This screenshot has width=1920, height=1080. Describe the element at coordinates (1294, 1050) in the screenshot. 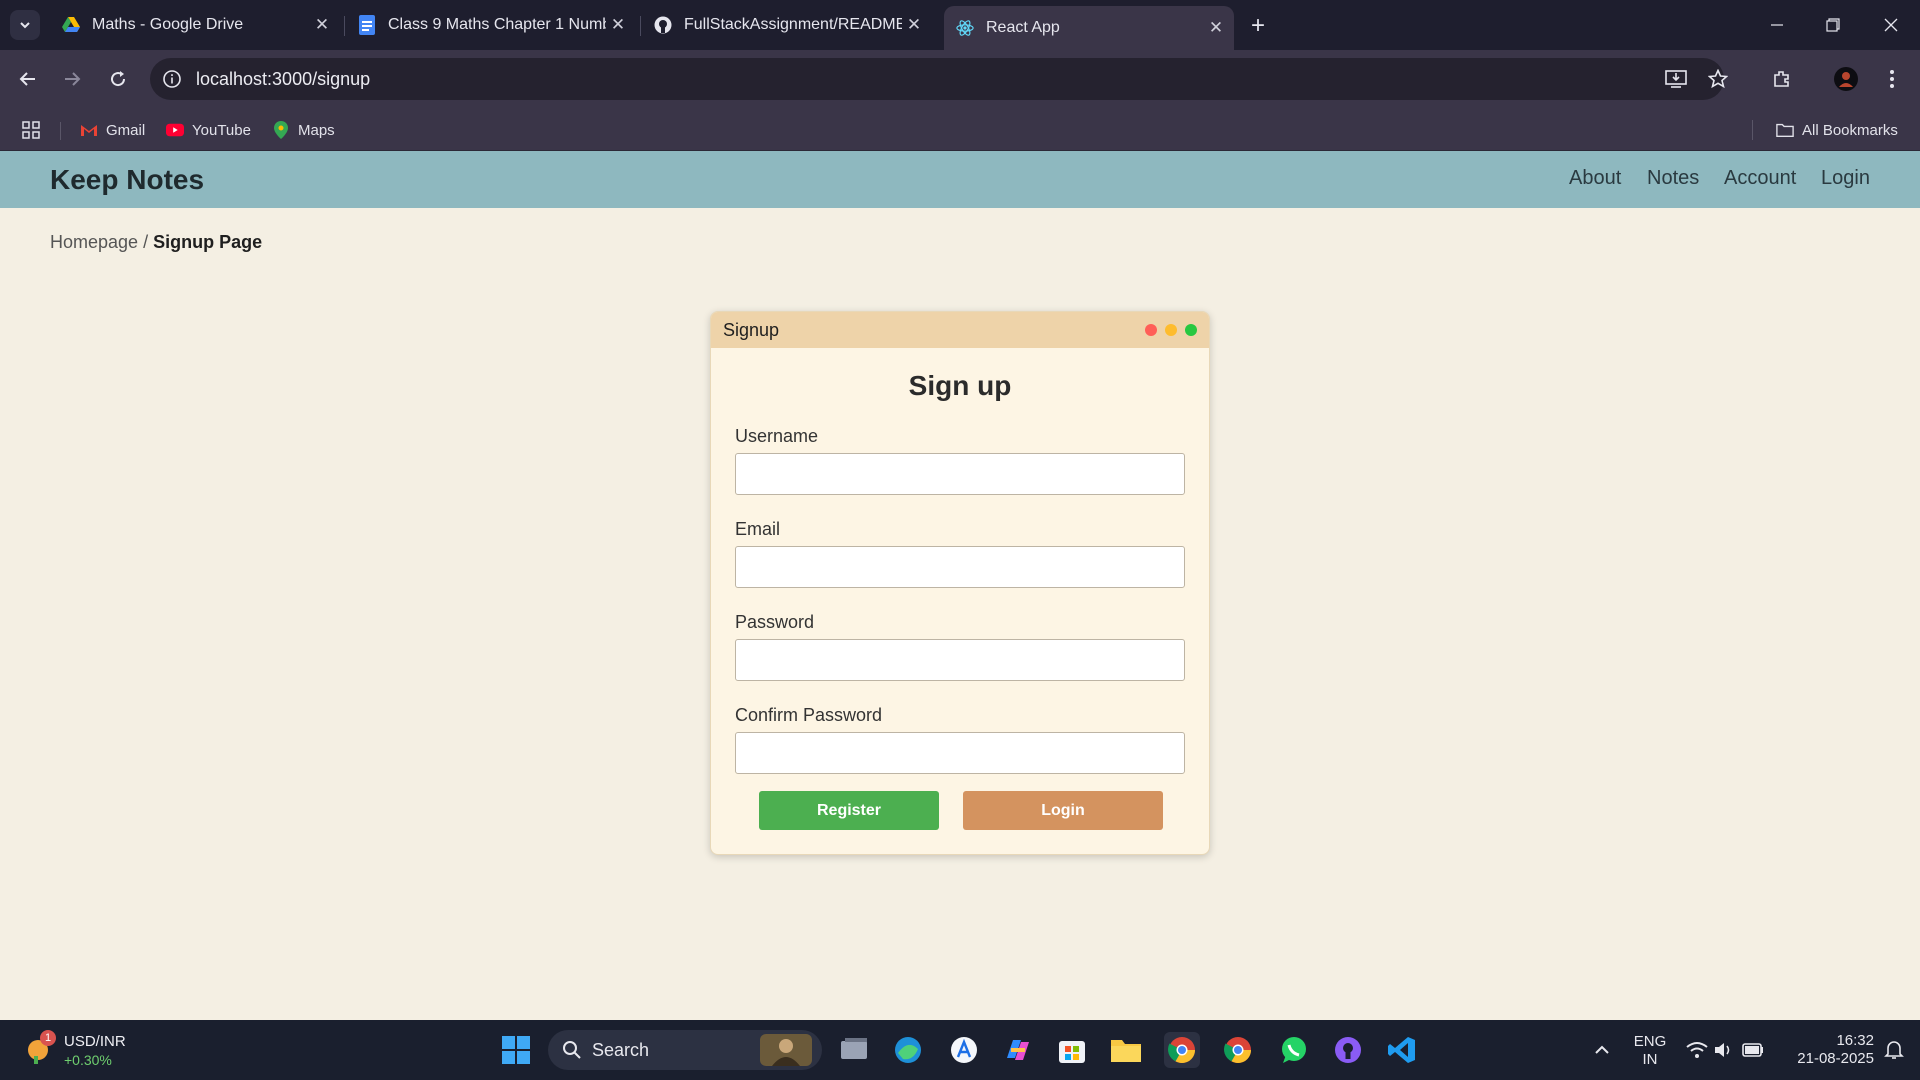

I see `taskbar-whatsapp` at that location.